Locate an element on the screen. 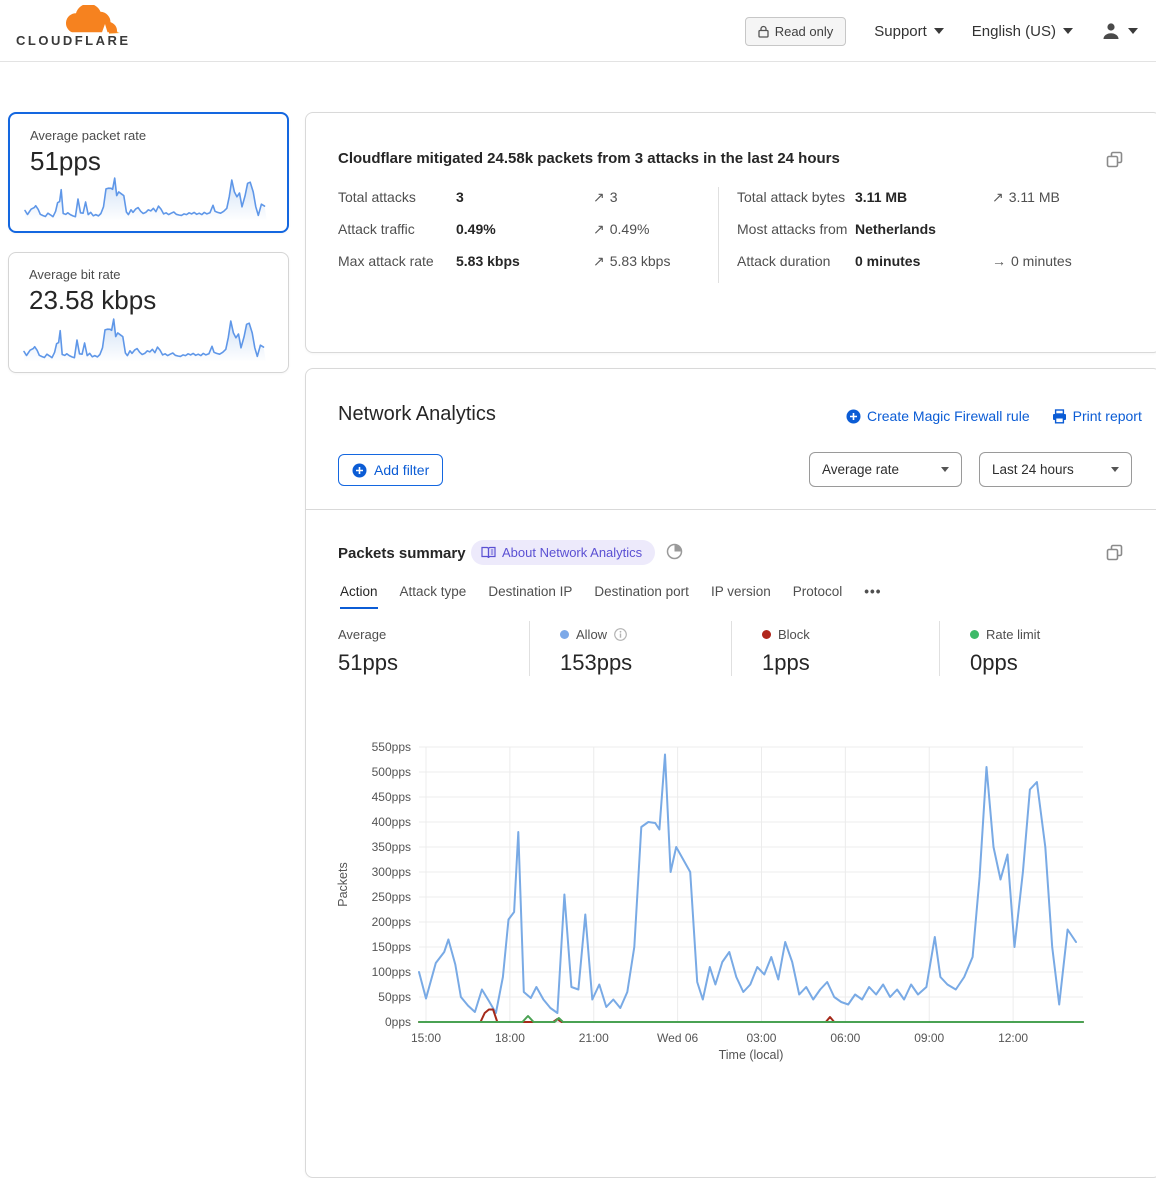 This screenshot has width=1156, height=1178. legend-label: Average is located at coordinates (362, 634).